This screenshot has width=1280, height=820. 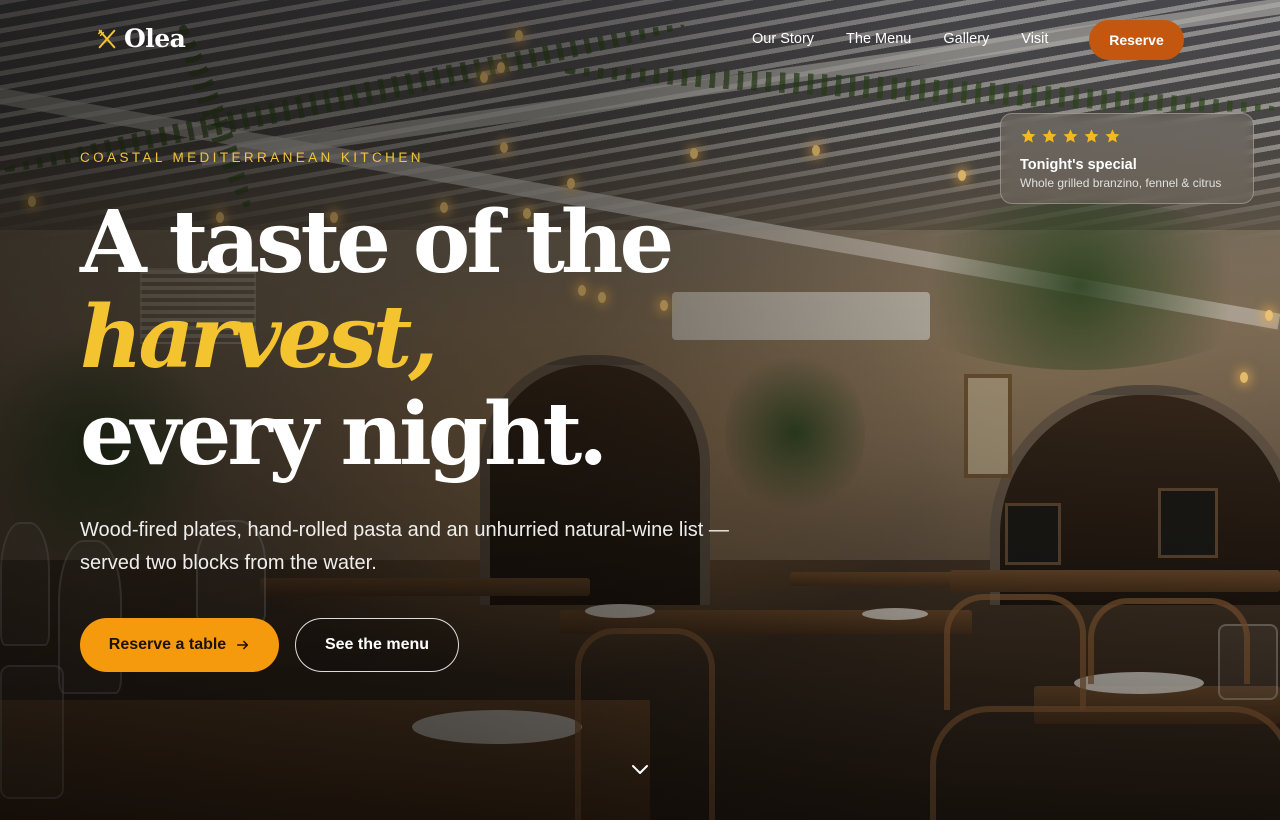 I want to click on nav-links: Our Story The Menu Gallery Visit, so click(x=900, y=39).